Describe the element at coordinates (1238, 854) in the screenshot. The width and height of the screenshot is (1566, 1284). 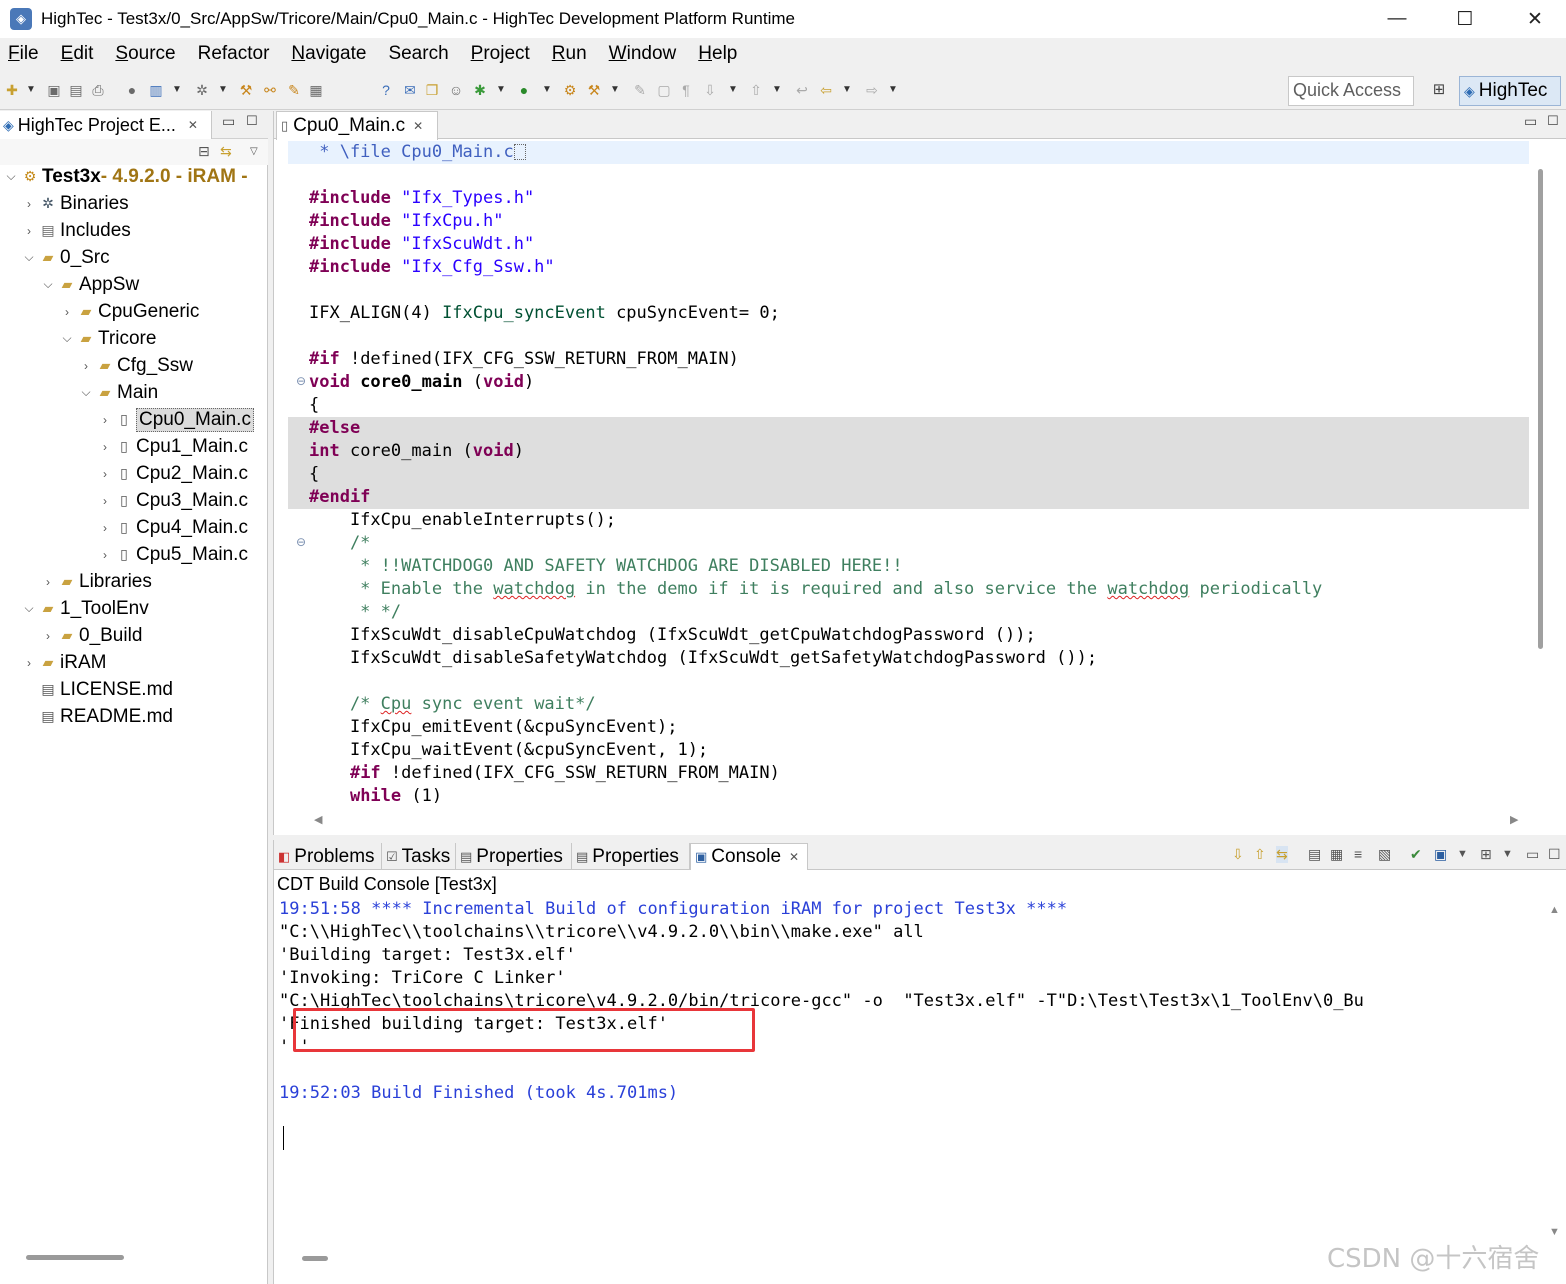
I see `scroll-down-icon: ⇩` at that location.